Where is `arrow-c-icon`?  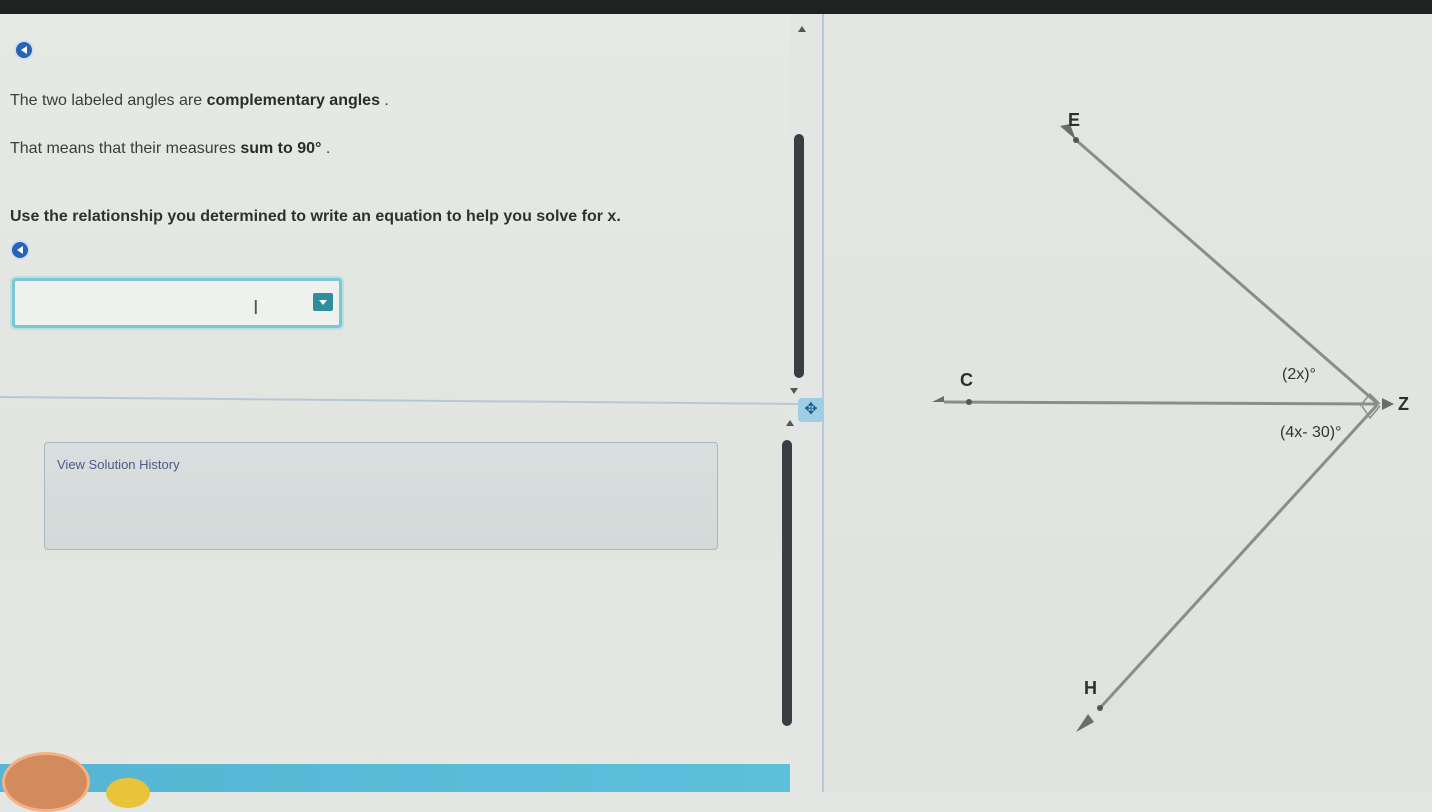 arrow-c-icon is located at coordinates (938, 399).